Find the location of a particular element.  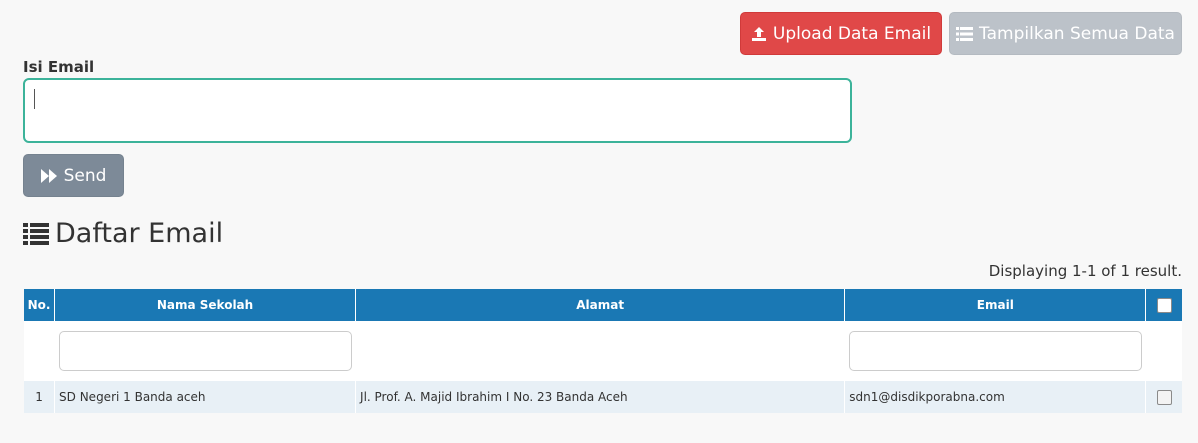

isi-email-label: Isi Email is located at coordinates (59, 67).